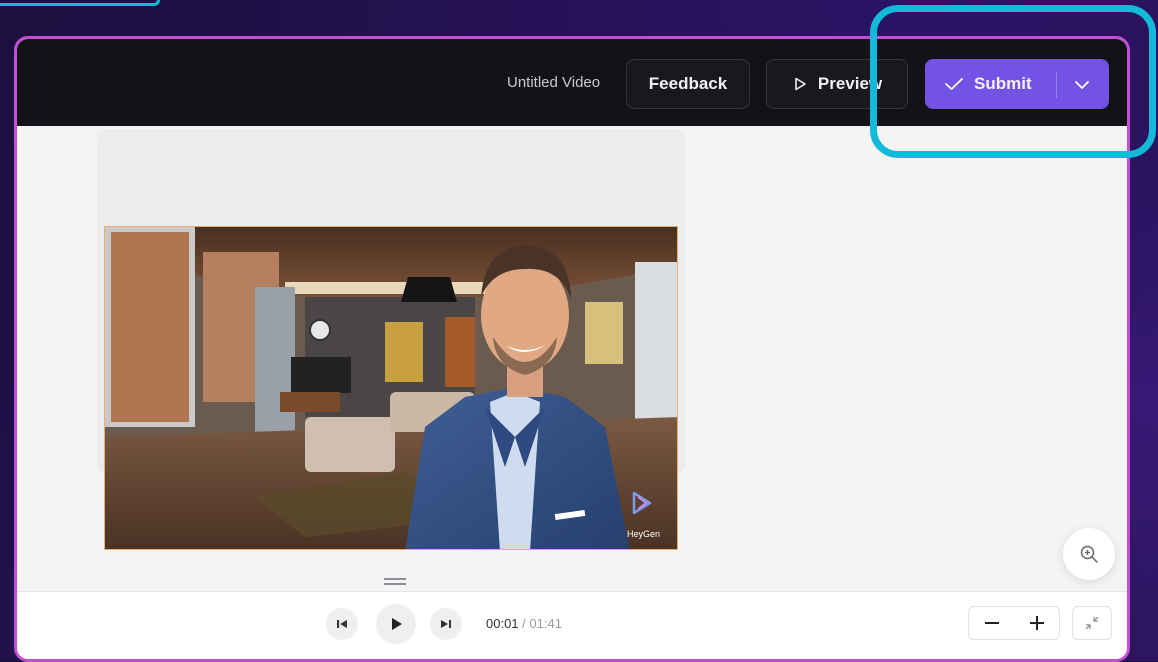  I want to click on submit-highlight-annotation, so click(1013, 81).